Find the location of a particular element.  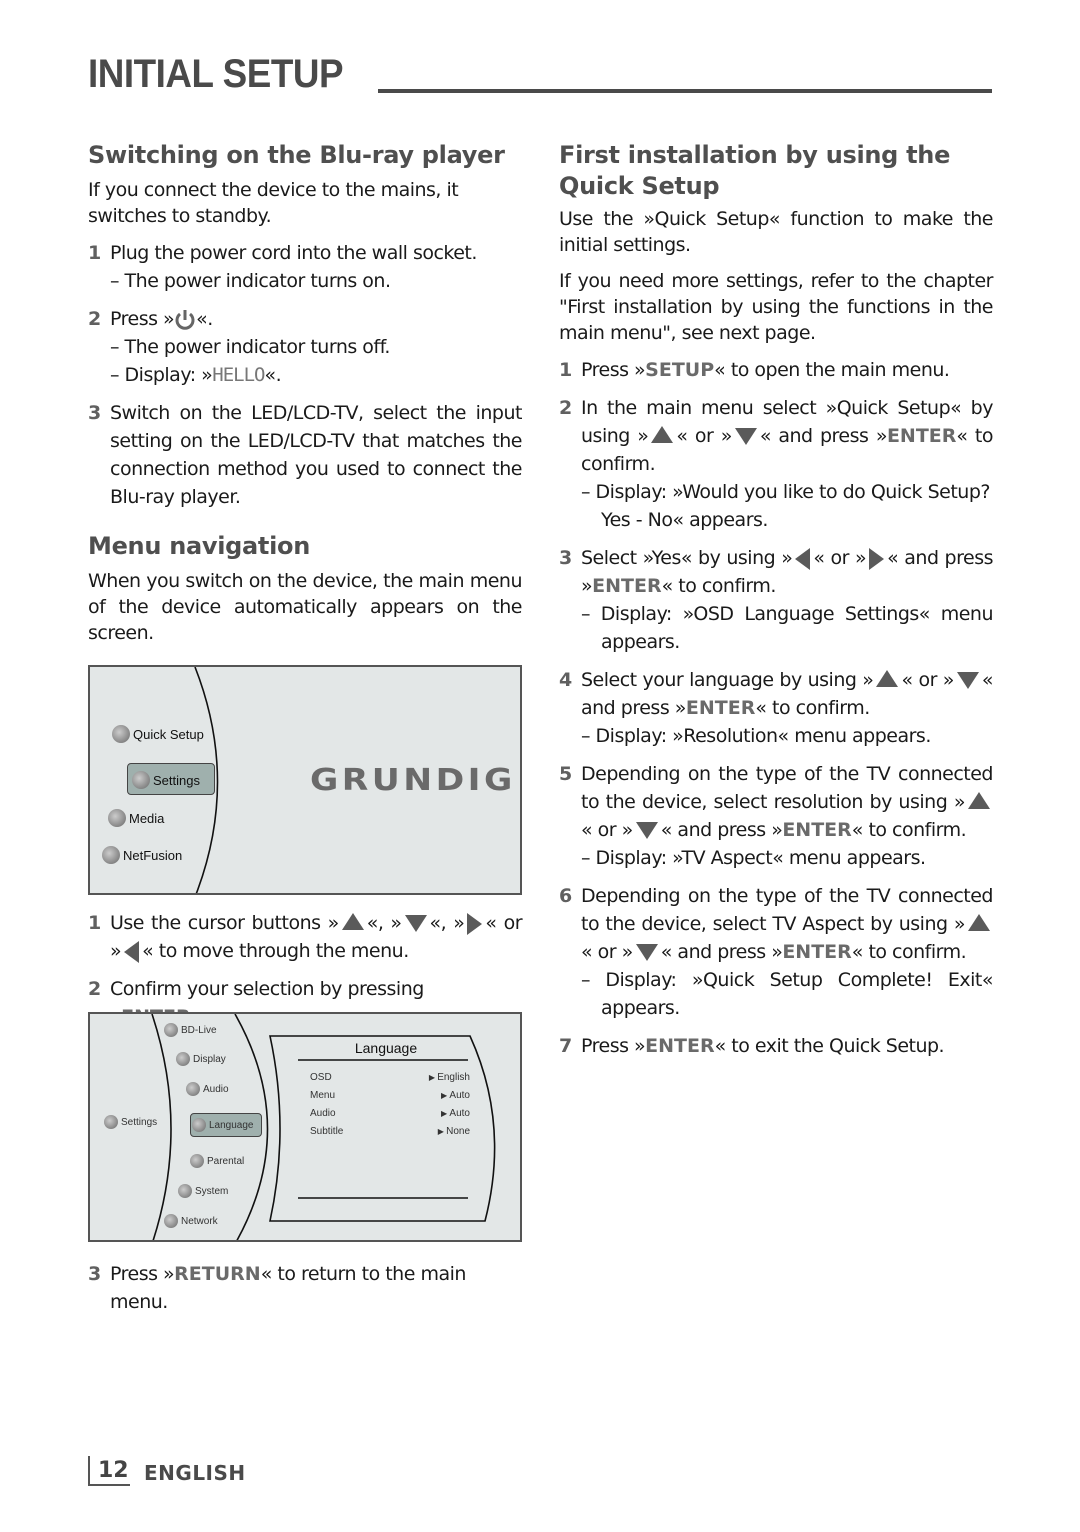

menu-item-media: Media is located at coordinates (136, 818).